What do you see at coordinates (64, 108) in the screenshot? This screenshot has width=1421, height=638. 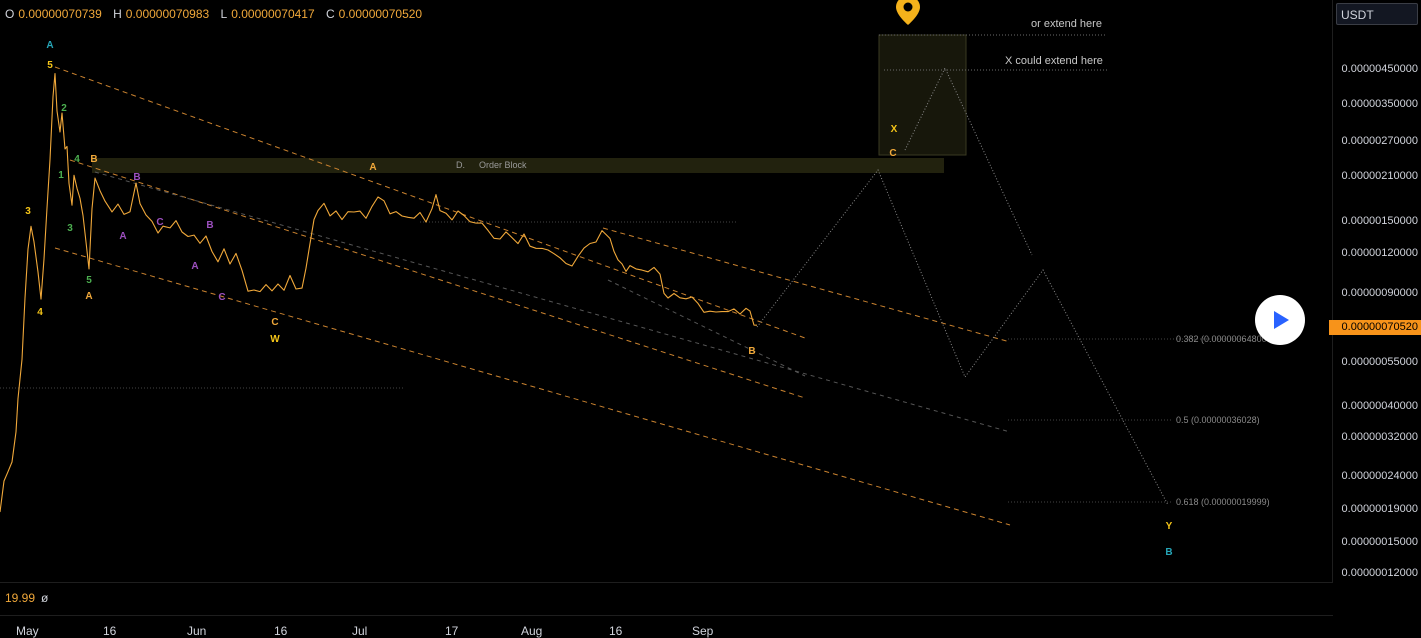 I see `wave-label: 2` at bounding box center [64, 108].